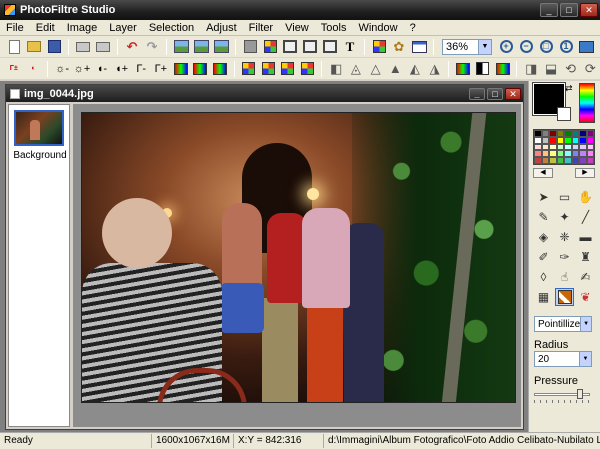 The width and height of the screenshot is (600, 449). Describe the element at coordinates (585, 277) in the screenshot. I see `clone-tool: ✍` at that location.